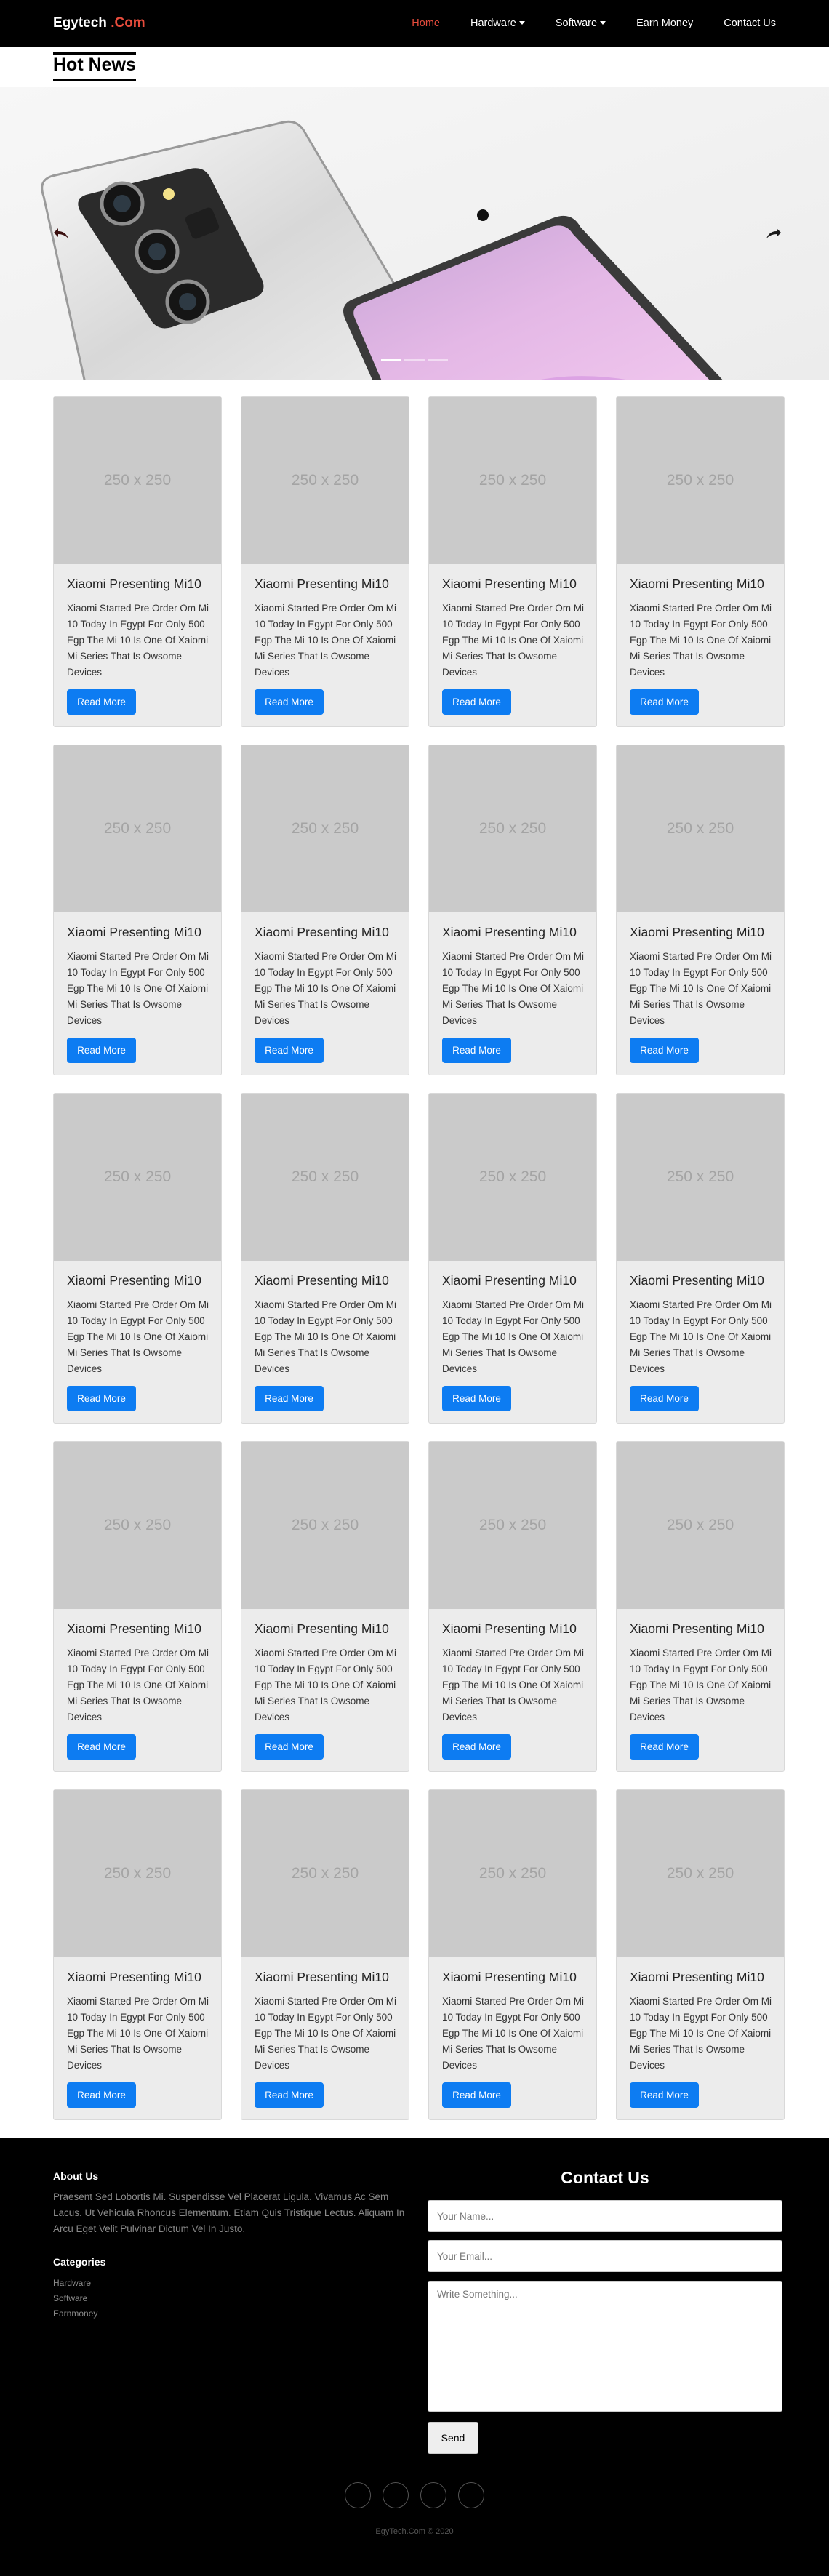 Image resolution: width=829 pixels, height=2576 pixels. Describe the element at coordinates (75, 2298) in the screenshot. I see `category-link-software: Software` at that location.